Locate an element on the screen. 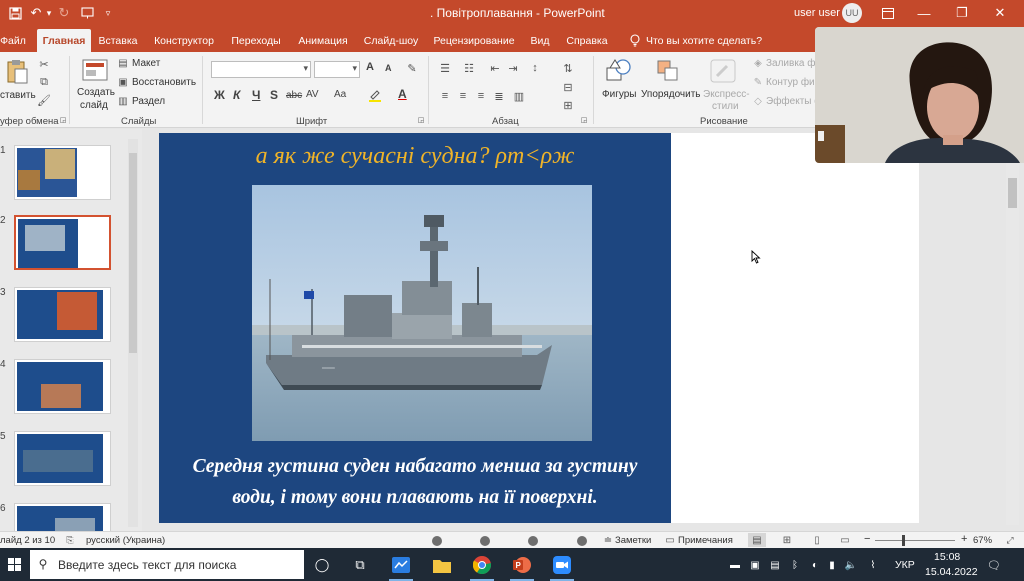 This screenshot has width=1024, height=581. numbering-icon: ☷ is located at coordinates (469, 68).